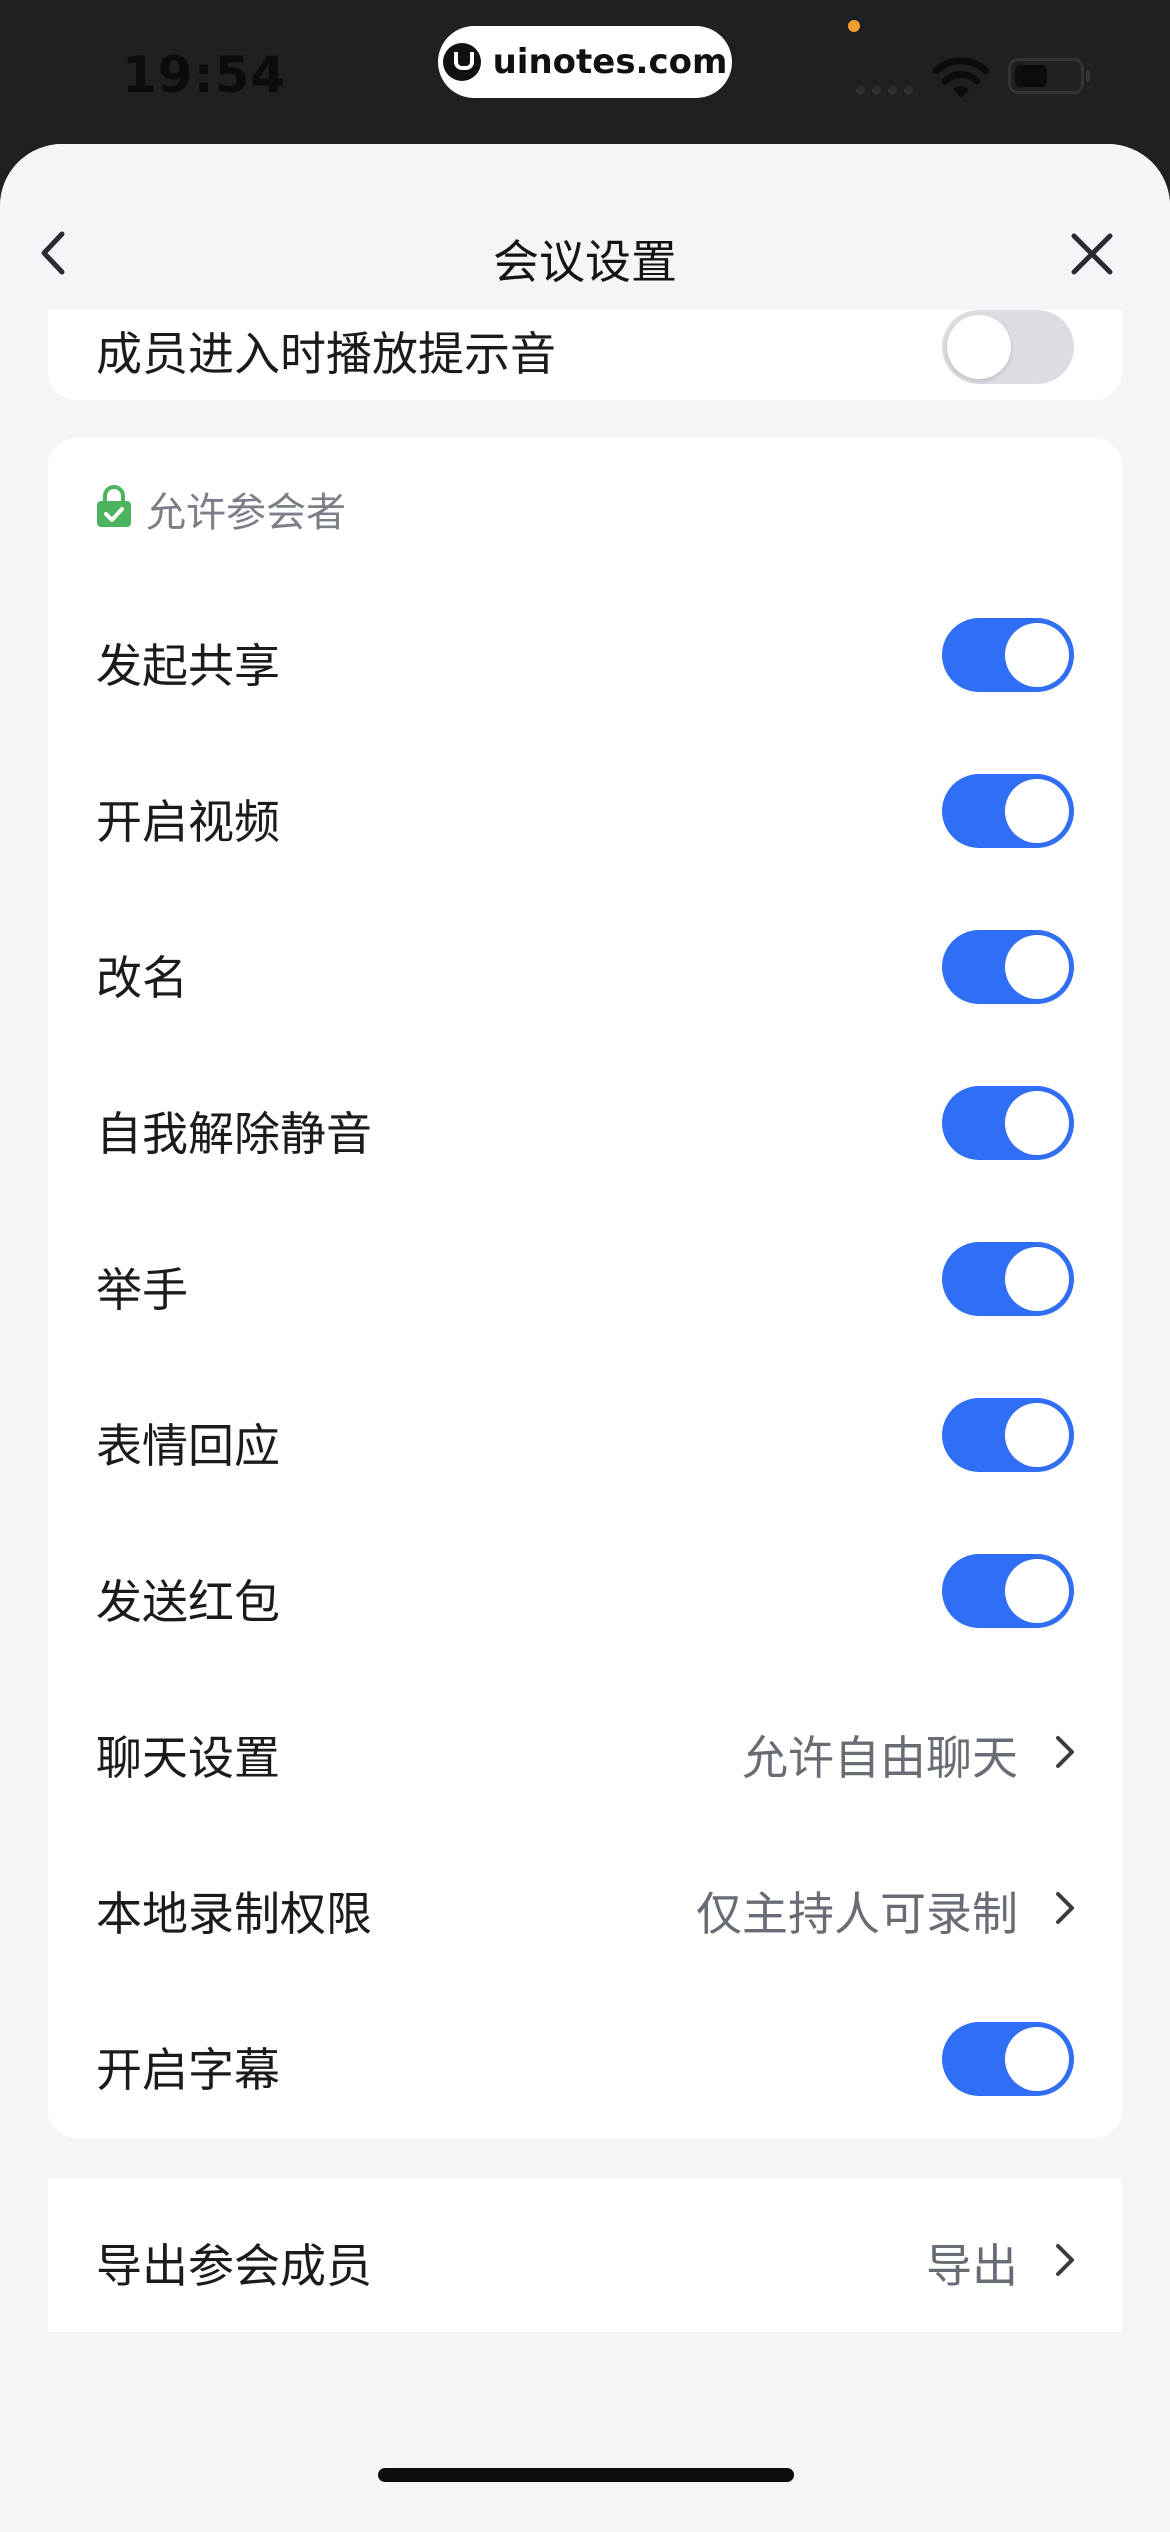 The width and height of the screenshot is (1170, 2532). What do you see at coordinates (585, 1748) in the screenshot?
I see `setting-row-chat: 聊天设置 允许自由聊天` at bounding box center [585, 1748].